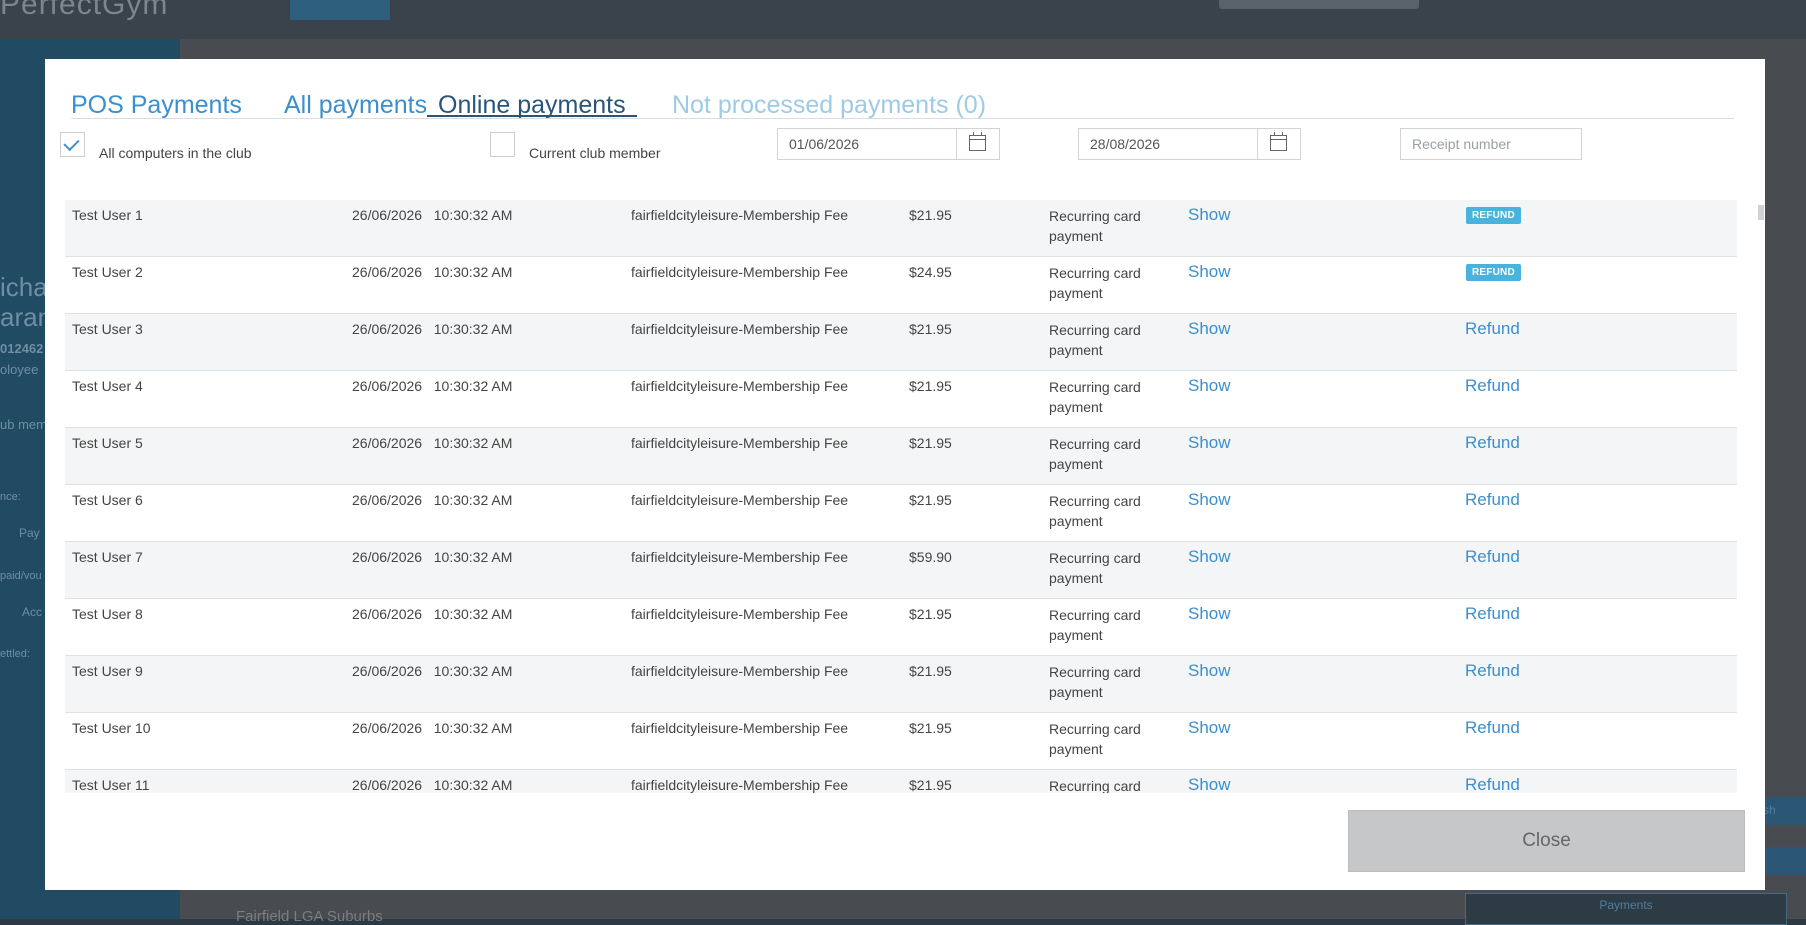 Image resolution: width=1806 pixels, height=925 pixels. Describe the element at coordinates (340, 10) in the screenshot. I see `bg-tab-active` at that location.